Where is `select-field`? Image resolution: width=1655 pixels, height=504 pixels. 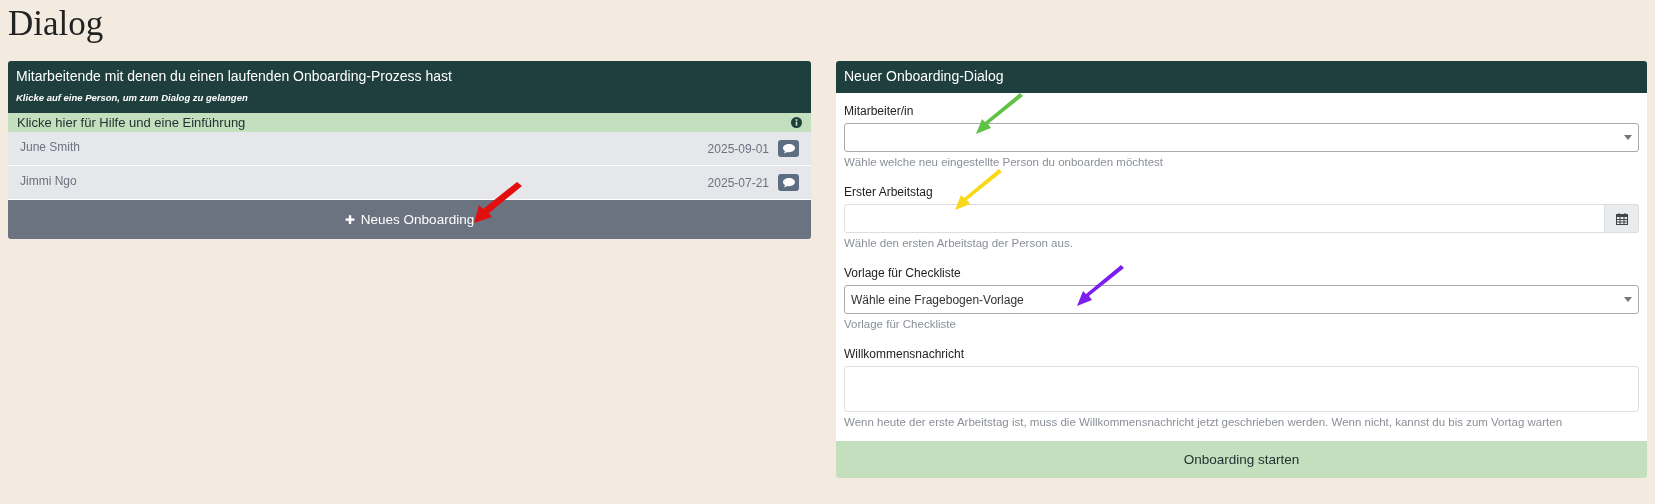
select-field is located at coordinates (1241, 137).